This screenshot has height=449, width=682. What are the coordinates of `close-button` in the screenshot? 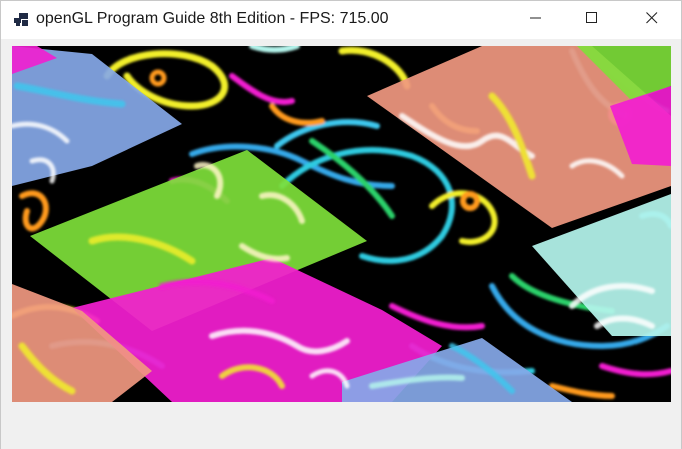 It's located at (652, 20).